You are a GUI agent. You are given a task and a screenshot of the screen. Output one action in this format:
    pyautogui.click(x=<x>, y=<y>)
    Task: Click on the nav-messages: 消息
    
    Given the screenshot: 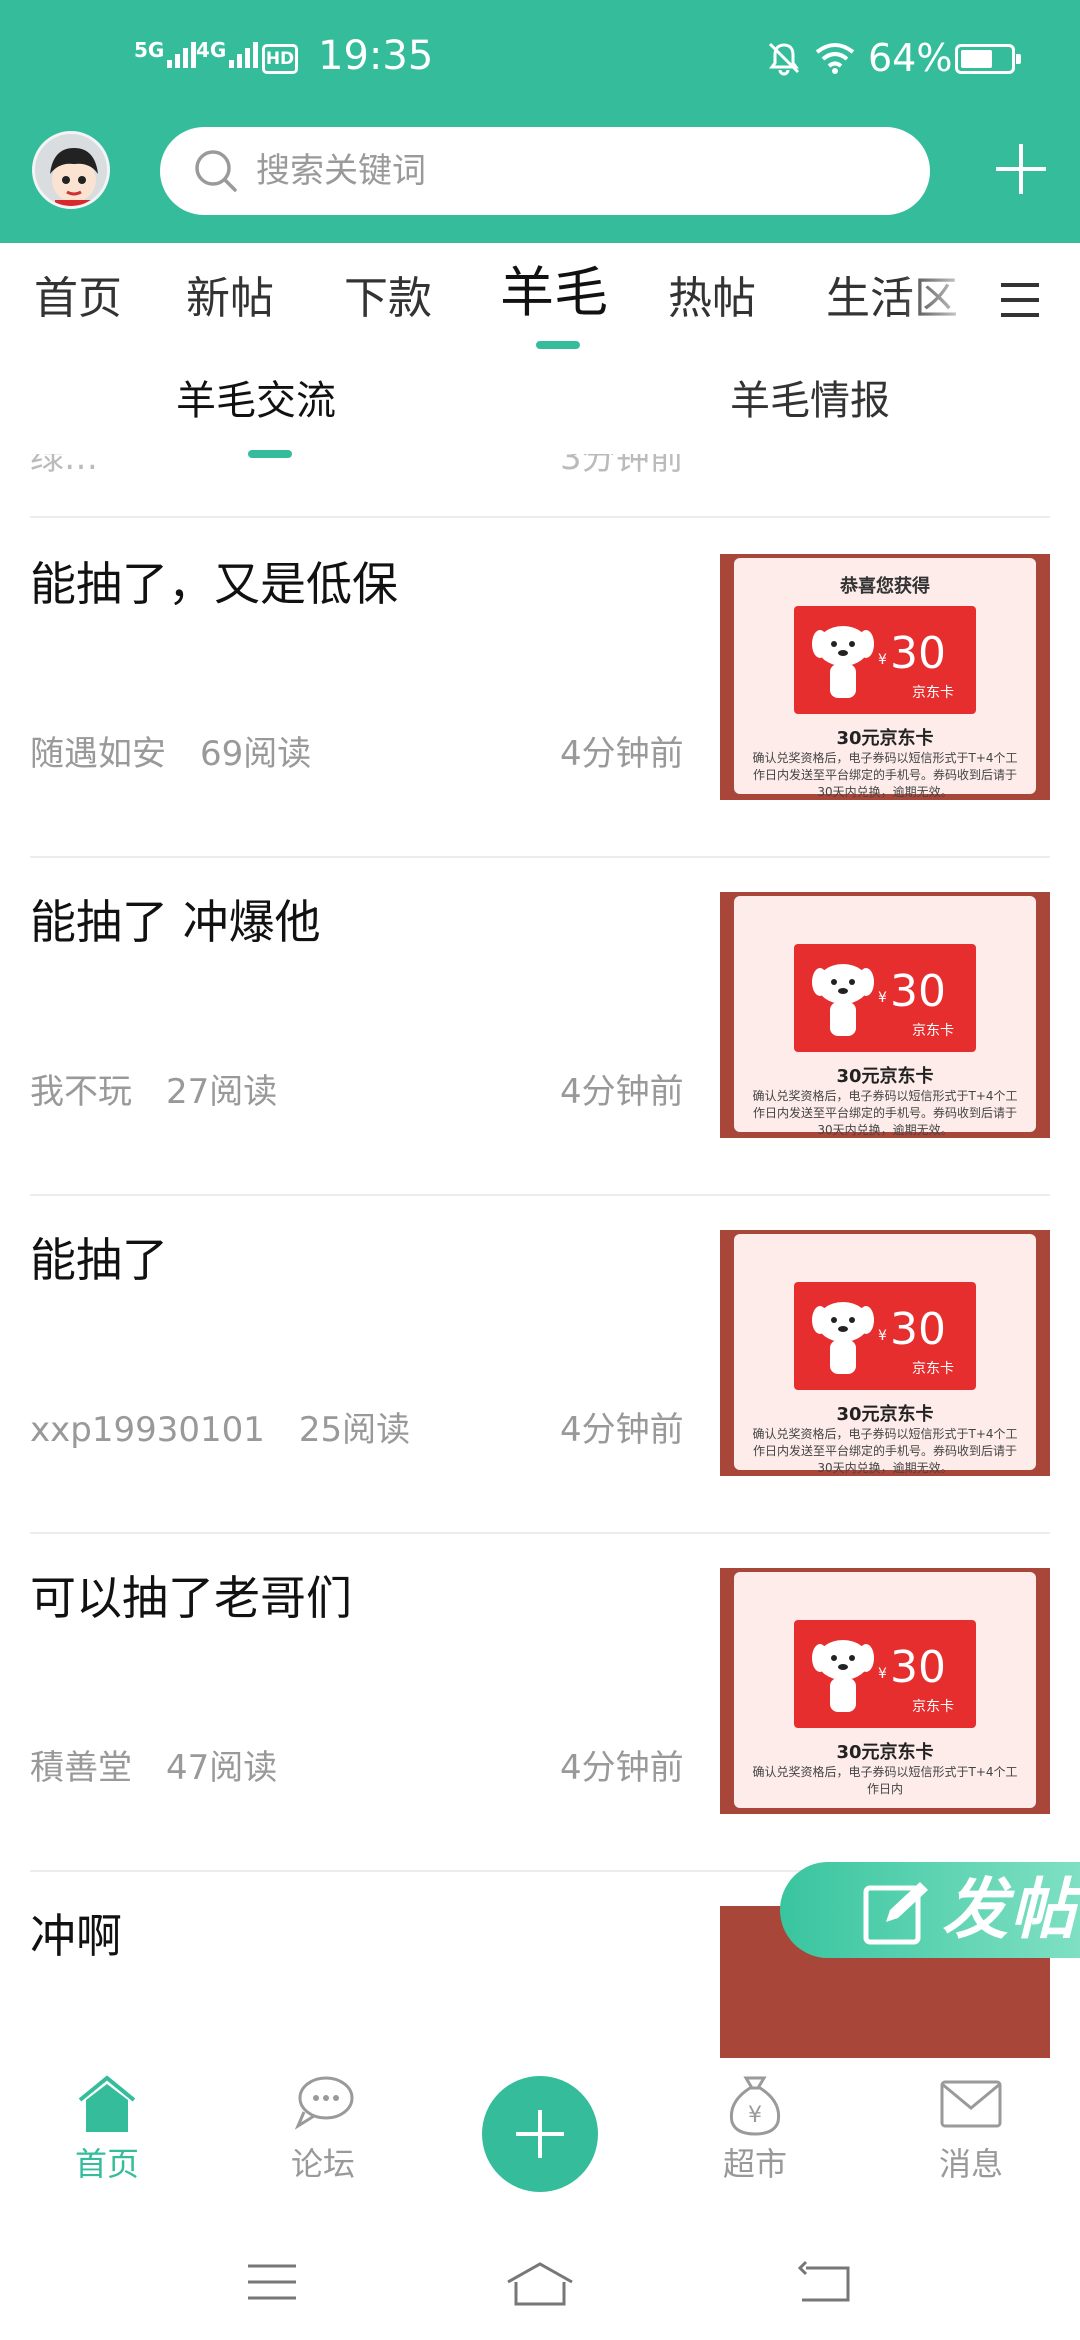 What is the action you would take?
    pyautogui.click(x=971, y=2128)
    